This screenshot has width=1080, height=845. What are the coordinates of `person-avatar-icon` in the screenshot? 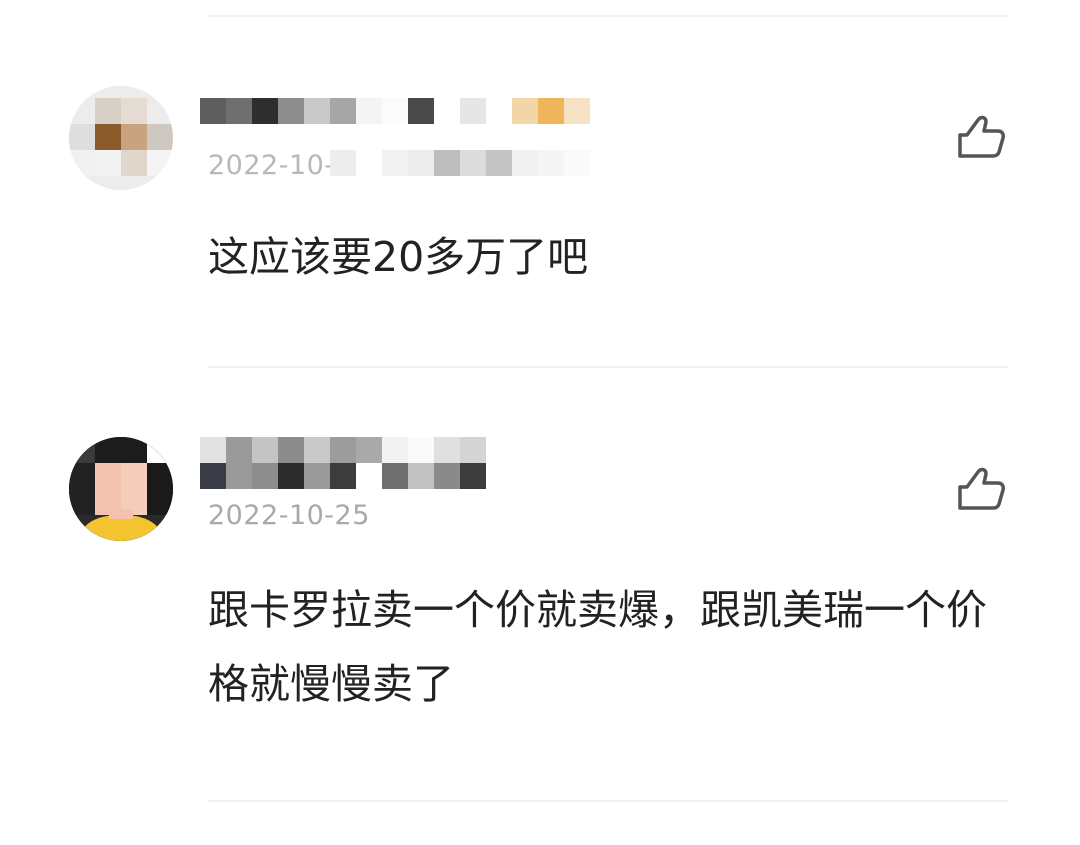 It's located at (121, 489).